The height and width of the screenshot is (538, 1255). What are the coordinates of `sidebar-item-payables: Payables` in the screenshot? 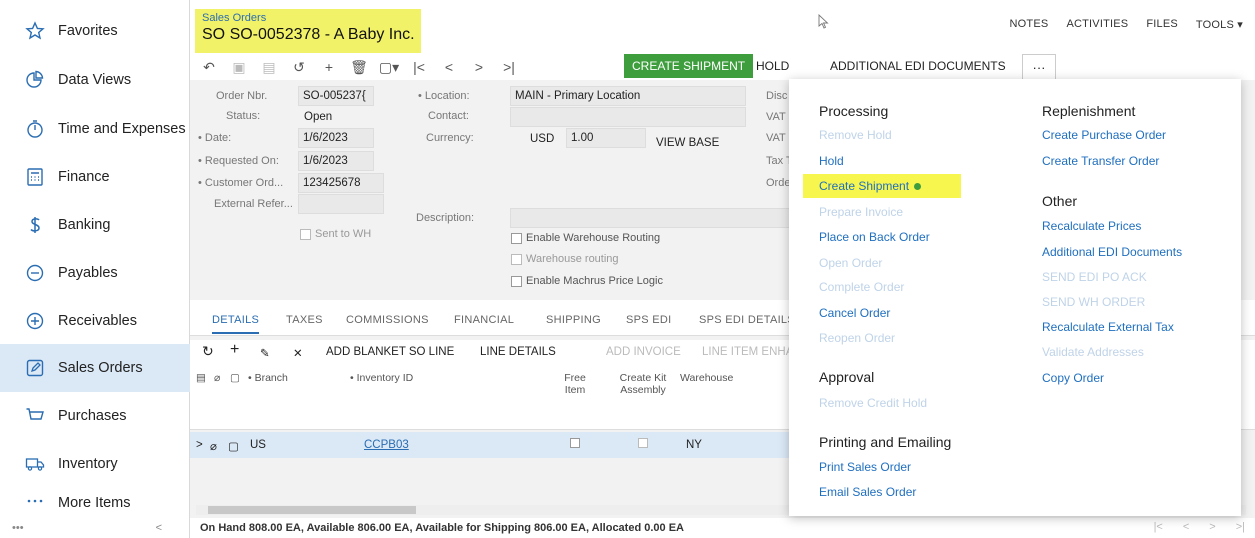 It's located at (95, 273).